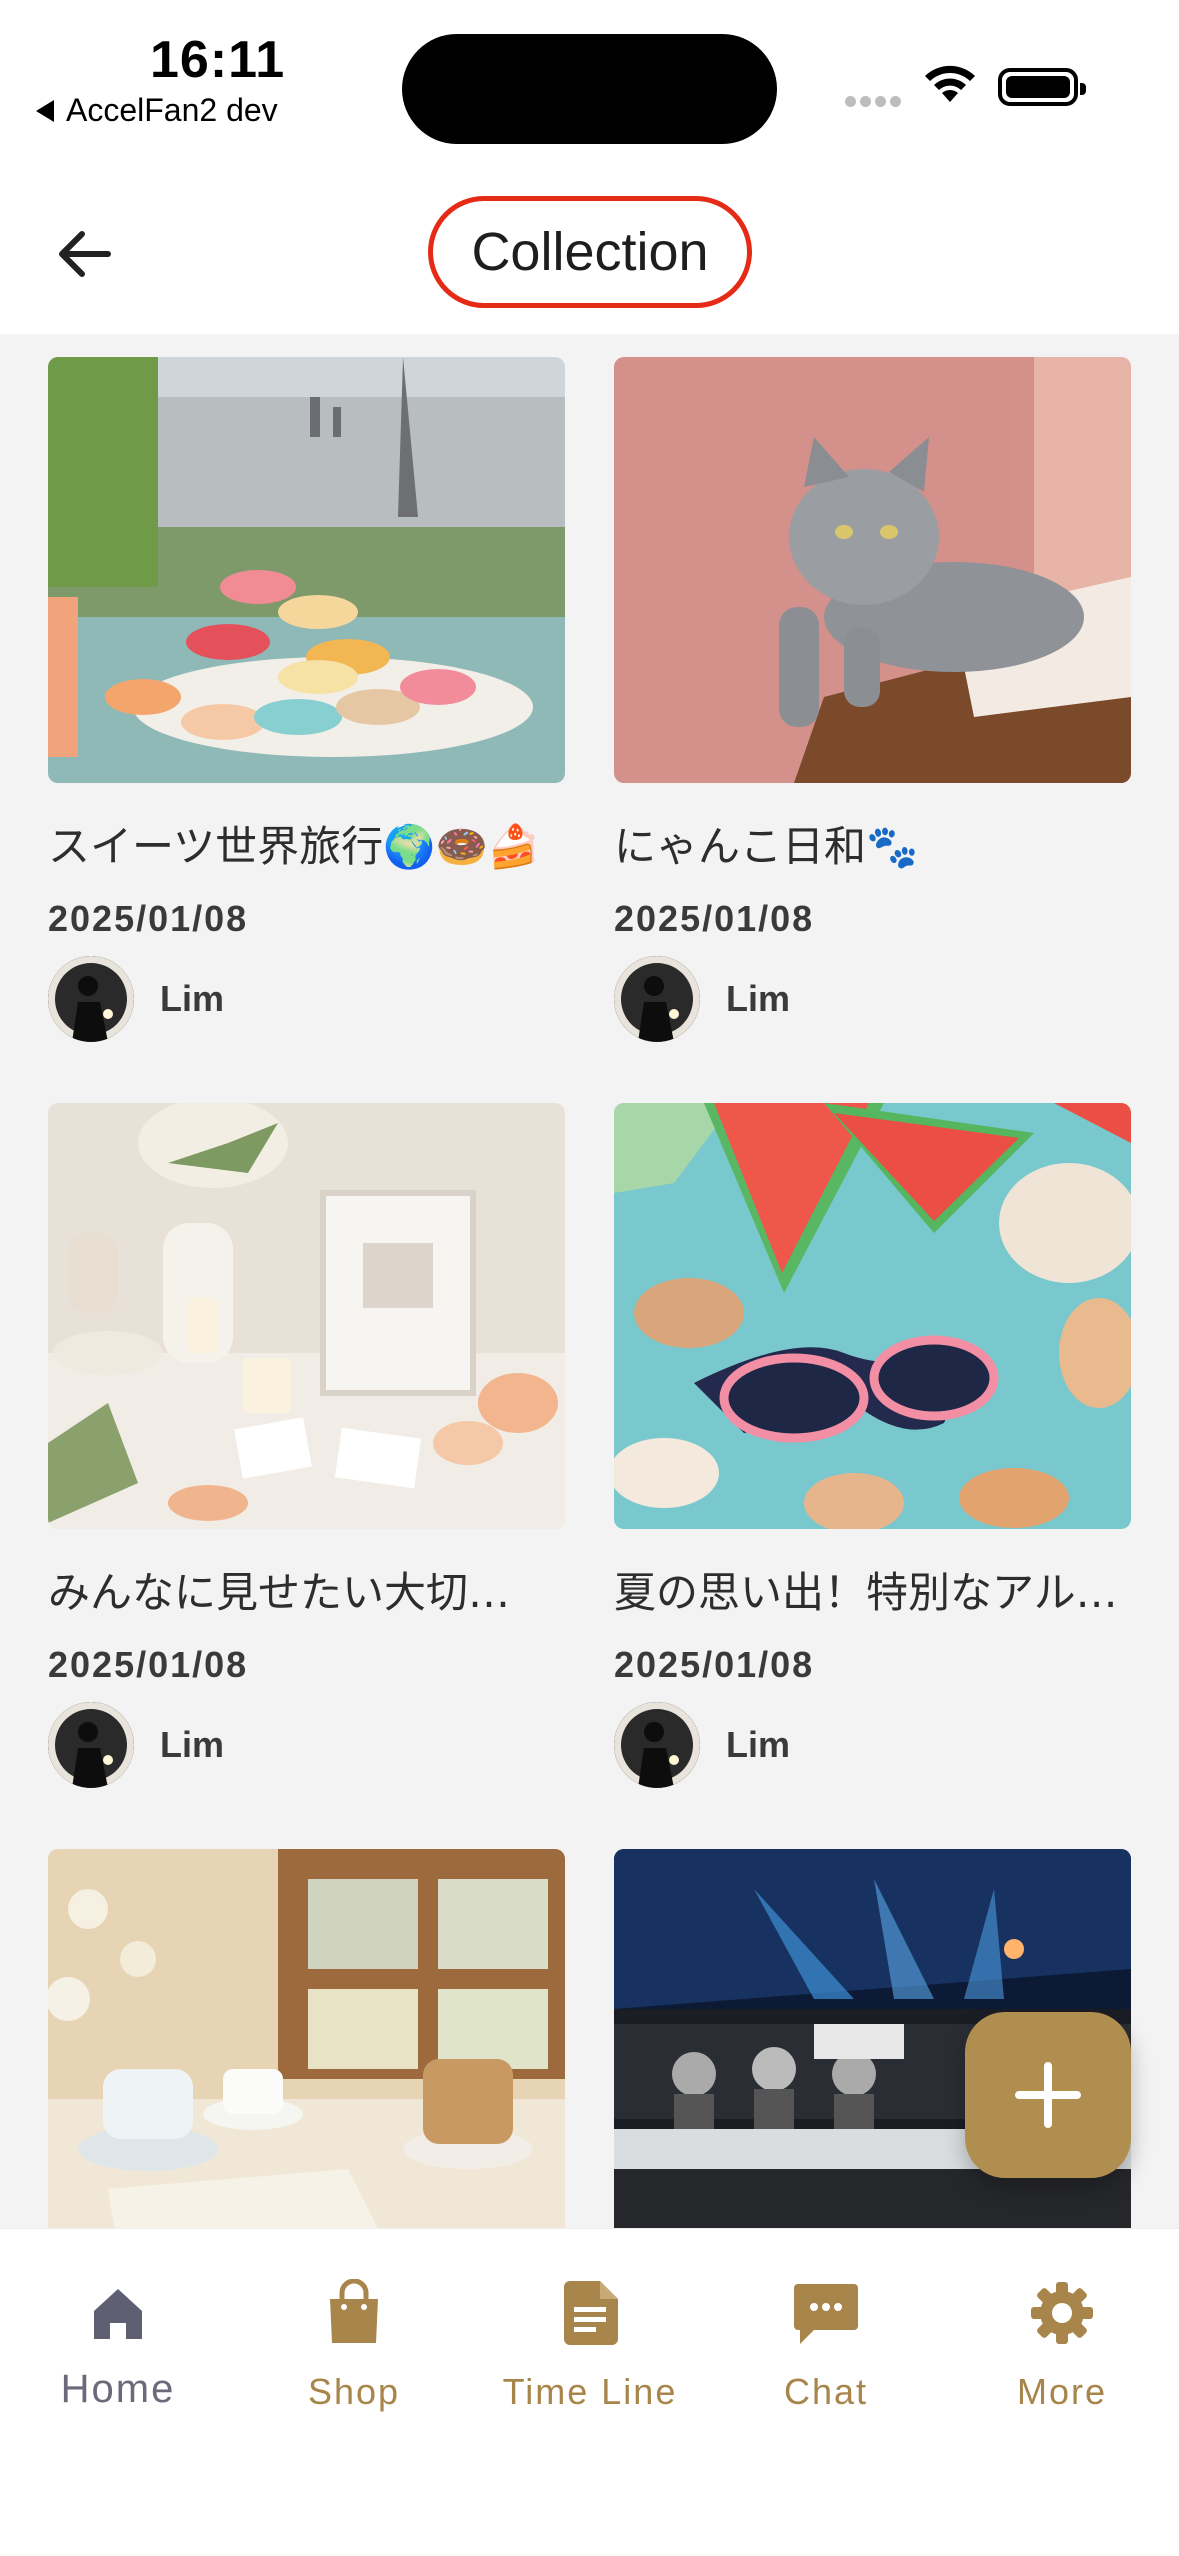 Image resolution: width=1179 pixels, height=2556 pixels. I want to click on collection-card: みんなに見せたい大切… 2025/01/08 Lim, so click(306, 1445).